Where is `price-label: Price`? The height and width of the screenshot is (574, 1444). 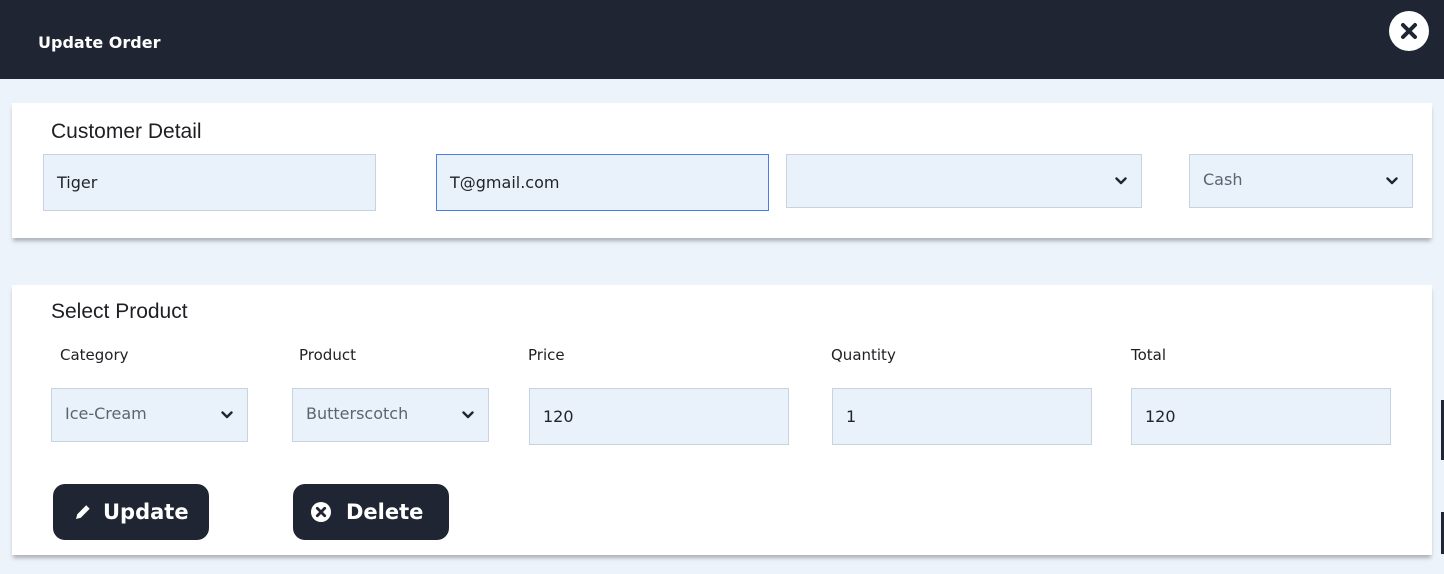
price-label: Price is located at coordinates (546, 355).